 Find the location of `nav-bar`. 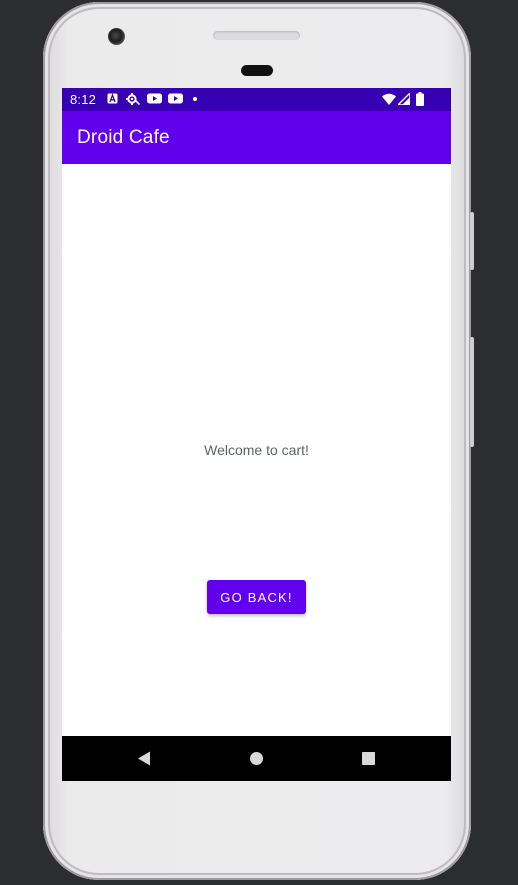

nav-bar is located at coordinates (256, 758).